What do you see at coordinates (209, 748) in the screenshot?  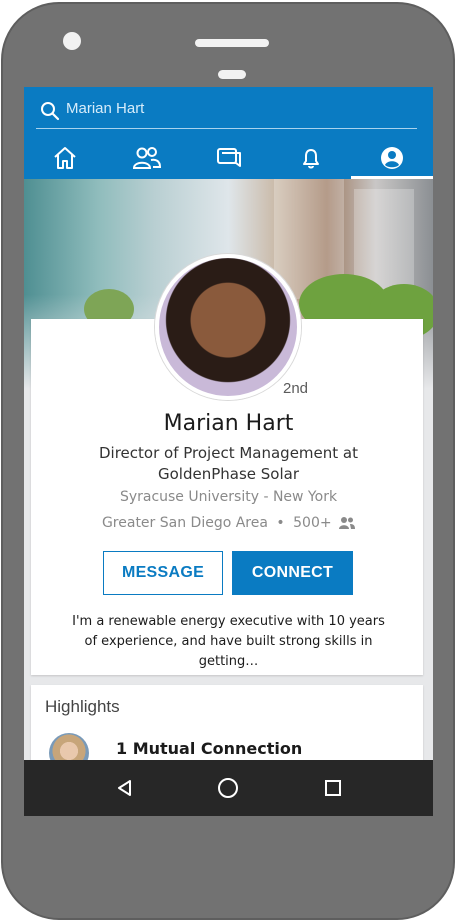 I see `mutual-connection-label: 1 Mutual Connection` at bounding box center [209, 748].